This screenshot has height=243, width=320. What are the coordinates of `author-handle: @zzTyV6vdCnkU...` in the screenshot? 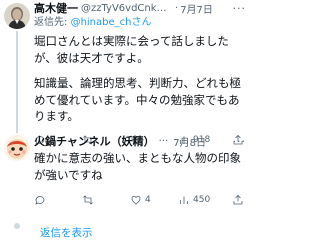 It's located at (127, 8).